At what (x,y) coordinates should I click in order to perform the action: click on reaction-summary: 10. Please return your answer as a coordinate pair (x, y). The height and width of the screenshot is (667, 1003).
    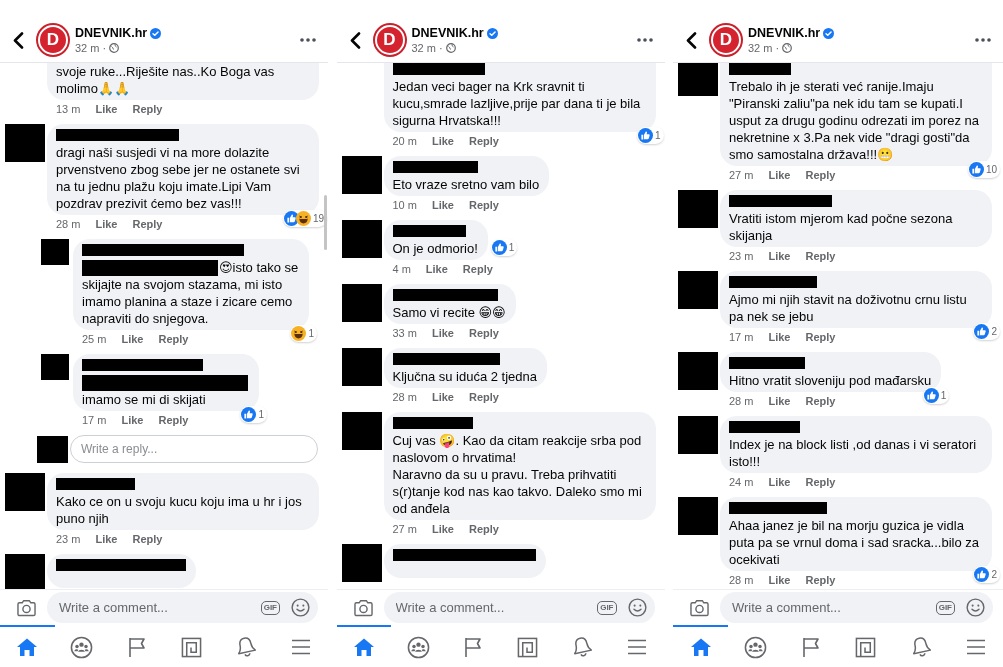
    Looking at the image, I should click on (983, 169).